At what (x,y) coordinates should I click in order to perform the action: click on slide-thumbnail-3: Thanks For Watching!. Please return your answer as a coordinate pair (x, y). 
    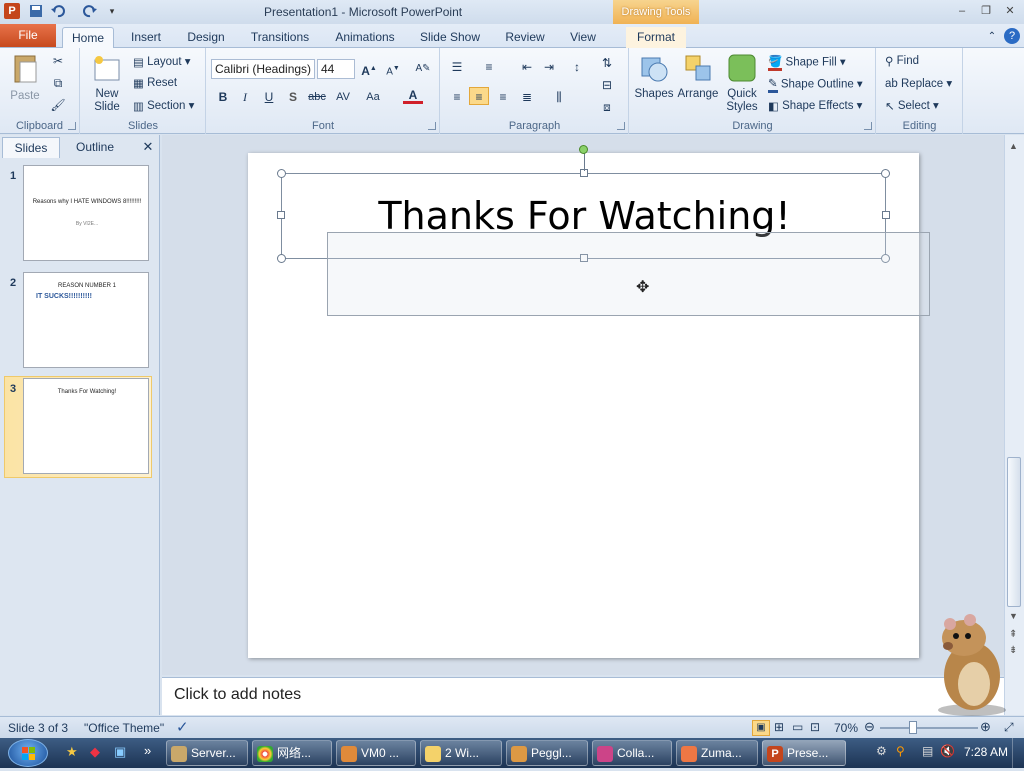
    Looking at the image, I should click on (86, 426).